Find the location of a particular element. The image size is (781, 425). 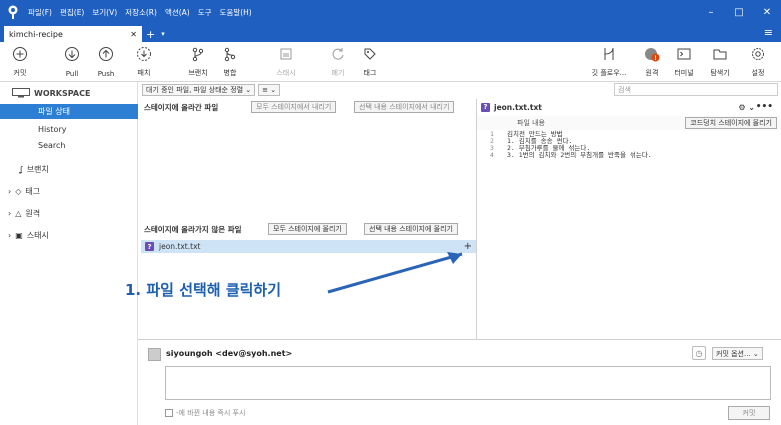

push-immediately-option: -에 바뀐 내용 즉시 푸시 is located at coordinates (205, 413).